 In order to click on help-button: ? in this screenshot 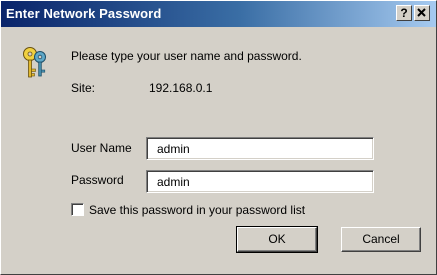, I will do `click(404, 13)`.